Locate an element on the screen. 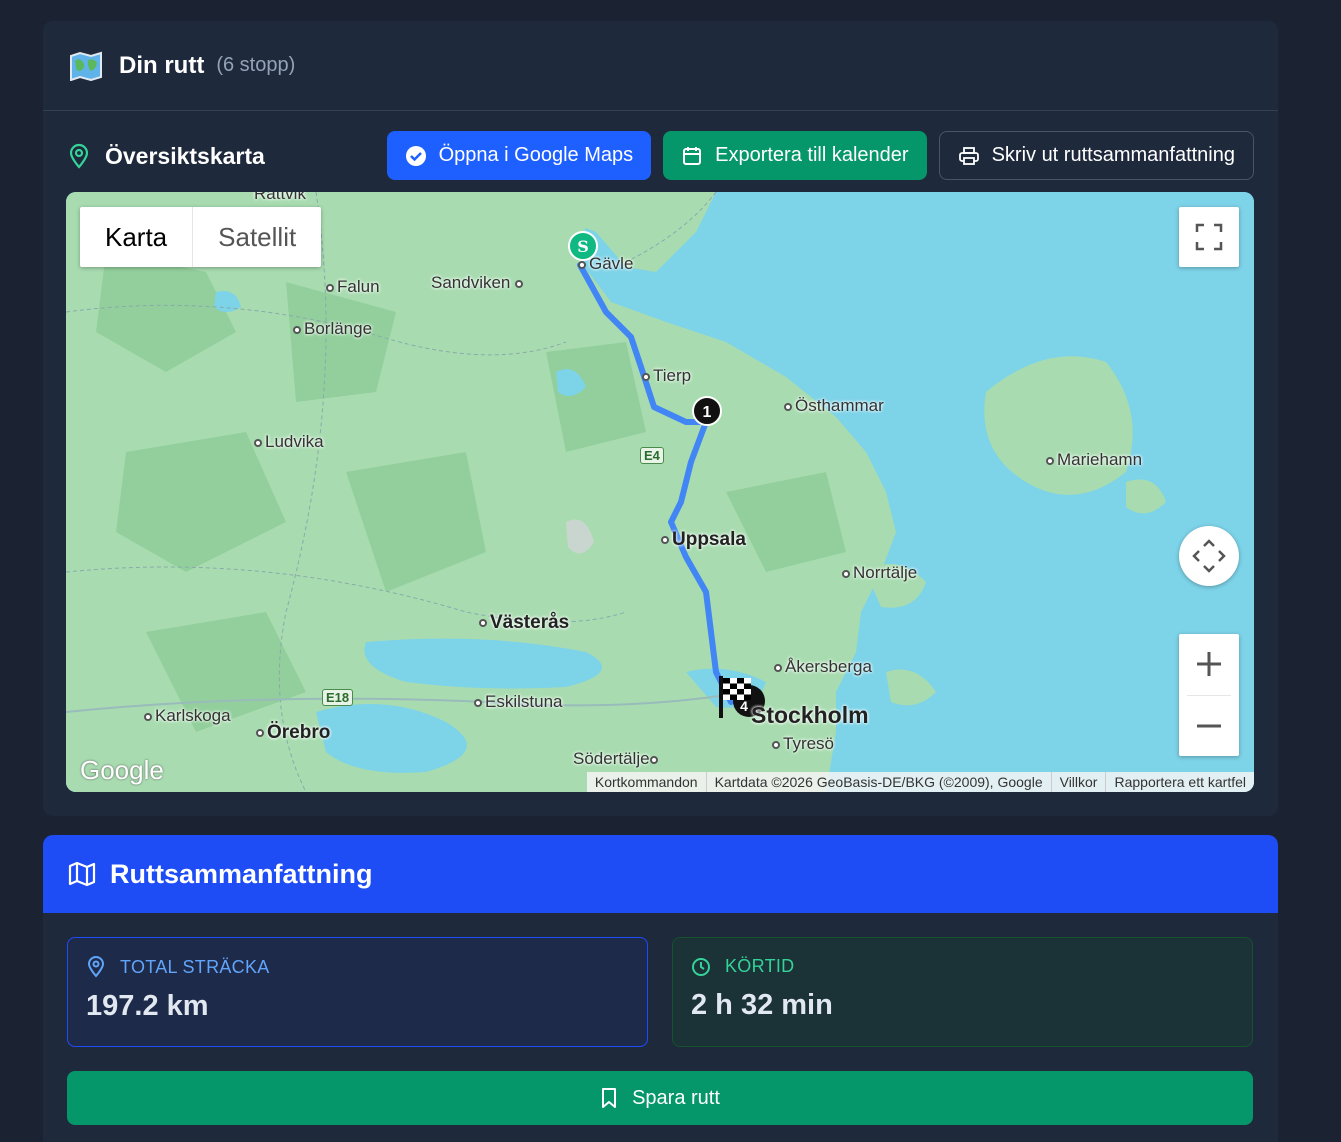 The width and height of the screenshot is (1341, 1142). place-norrtalje: Norrtälje is located at coordinates (879, 573).